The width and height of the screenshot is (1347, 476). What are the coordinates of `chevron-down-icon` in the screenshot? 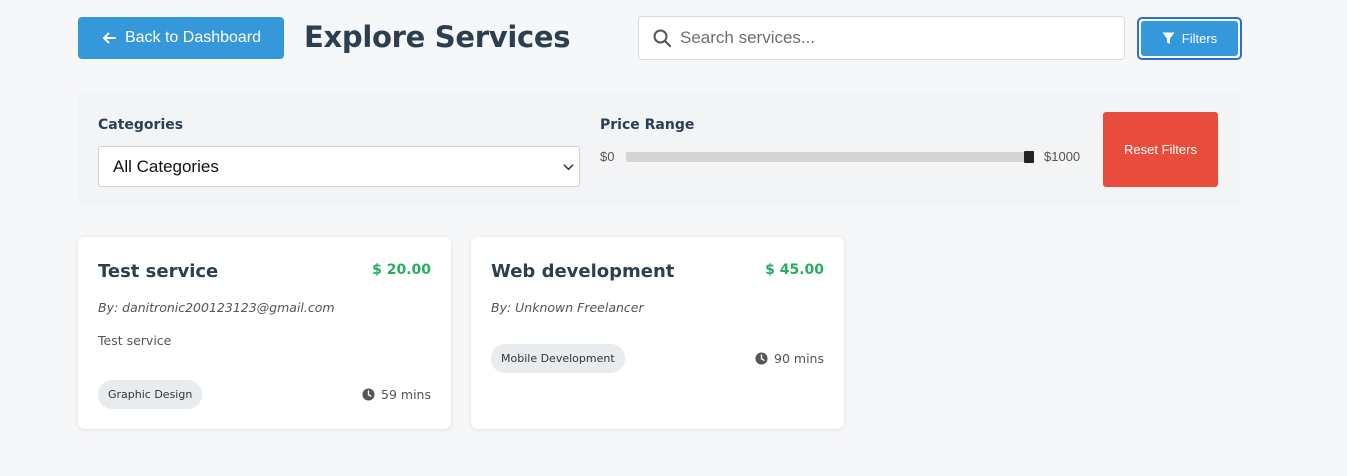 It's located at (568, 167).